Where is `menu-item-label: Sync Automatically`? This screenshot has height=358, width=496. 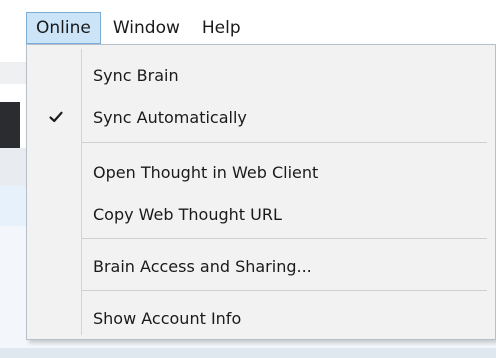
menu-item-label: Sync Automatically is located at coordinates (170, 117).